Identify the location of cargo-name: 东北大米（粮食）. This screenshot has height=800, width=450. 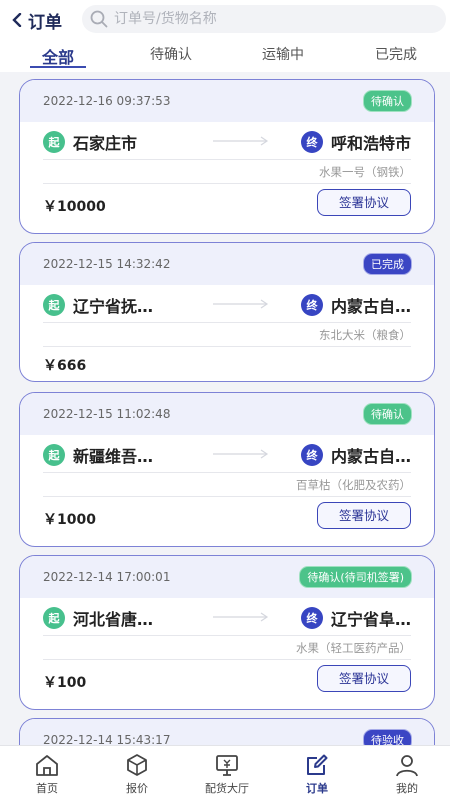
(227, 335).